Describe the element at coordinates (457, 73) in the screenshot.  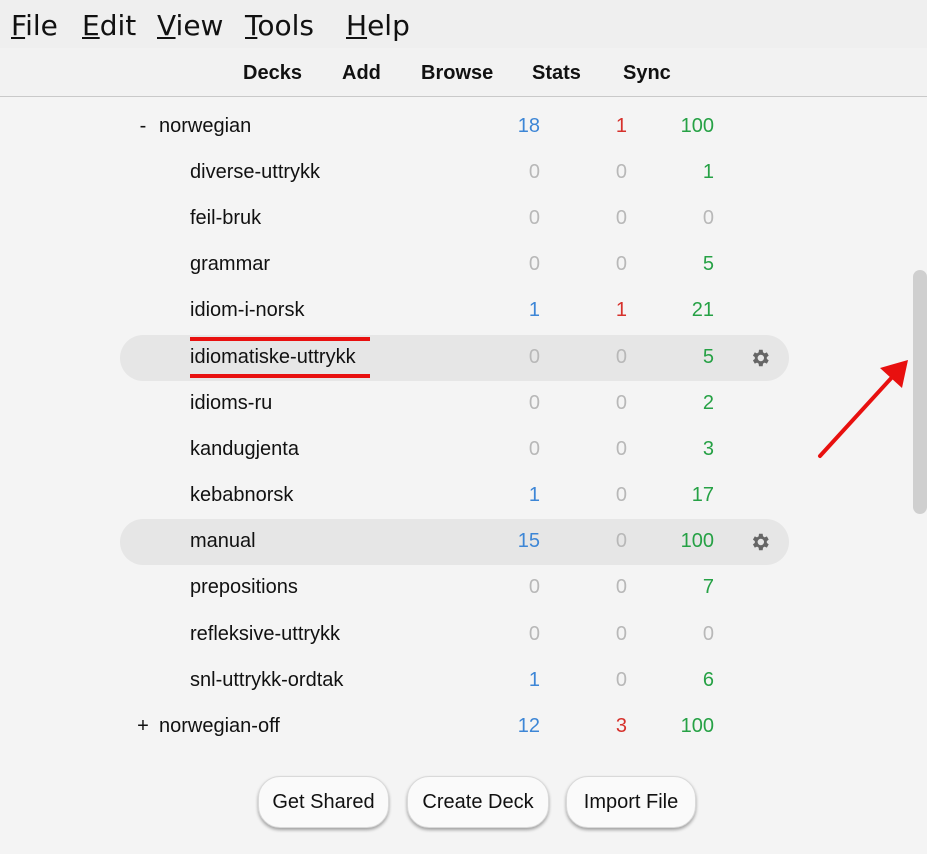
I see `toolbar-browse: Browse` at that location.